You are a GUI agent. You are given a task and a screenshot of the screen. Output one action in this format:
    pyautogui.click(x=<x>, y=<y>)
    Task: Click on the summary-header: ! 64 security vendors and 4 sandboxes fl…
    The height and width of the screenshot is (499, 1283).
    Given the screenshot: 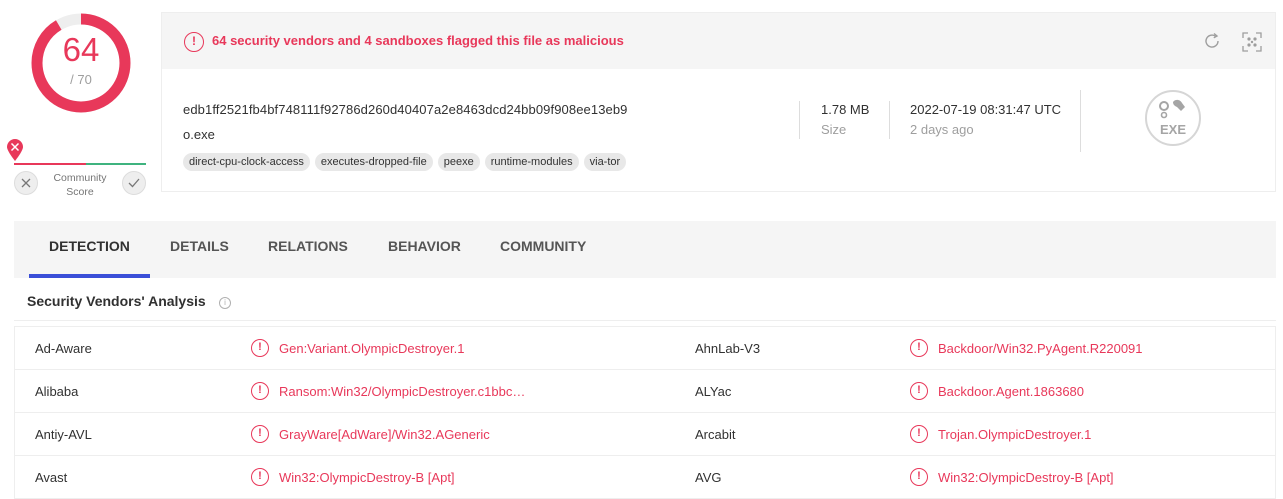 What is the action you would take?
    pyautogui.click(x=718, y=41)
    